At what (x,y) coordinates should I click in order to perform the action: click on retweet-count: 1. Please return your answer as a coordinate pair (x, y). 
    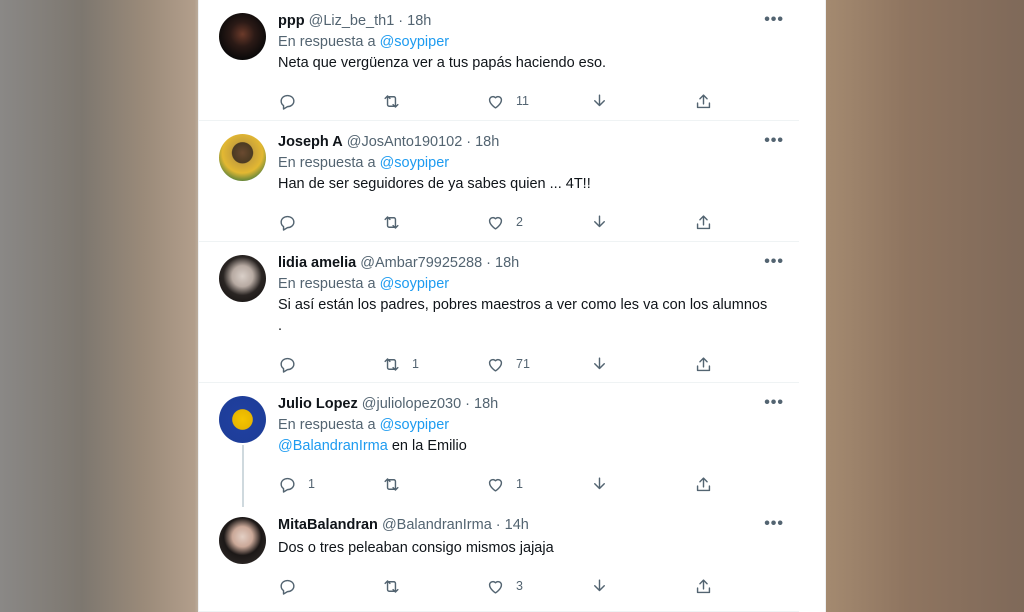
    Looking at the image, I should click on (415, 364).